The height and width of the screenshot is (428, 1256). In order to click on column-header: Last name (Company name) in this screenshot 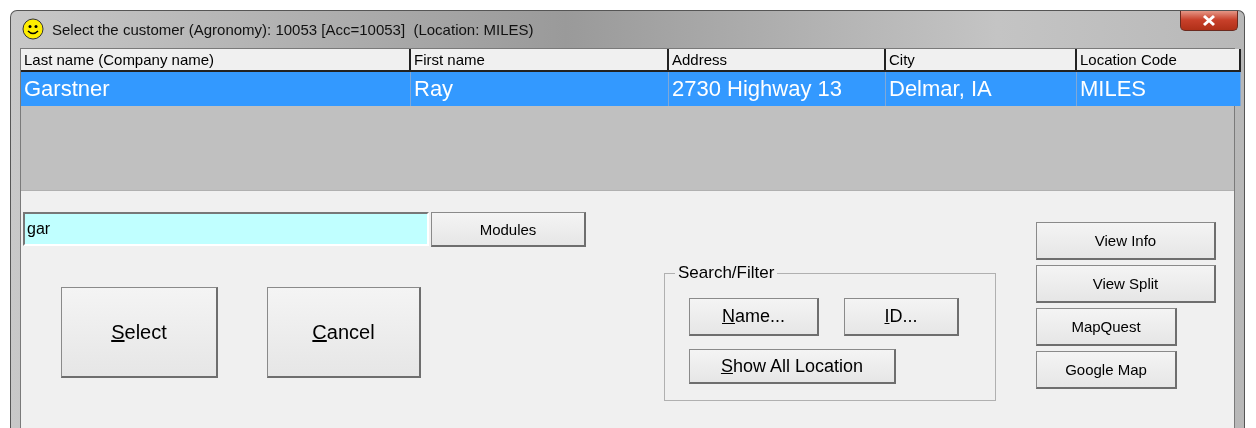, I will do `click(216, 60)`.